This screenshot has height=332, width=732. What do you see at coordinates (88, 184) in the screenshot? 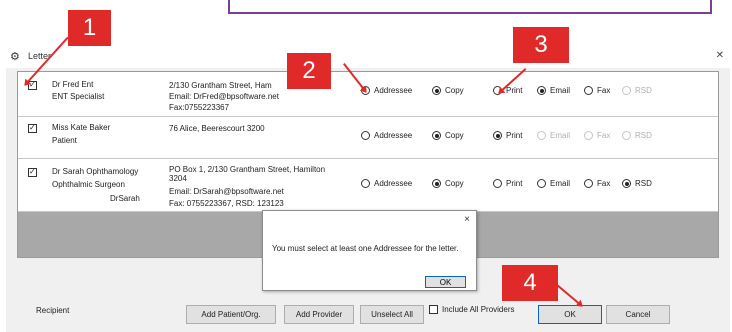
I see `recipient-role: Ophthalmic Surgeon` at bounding box center [88, 184].